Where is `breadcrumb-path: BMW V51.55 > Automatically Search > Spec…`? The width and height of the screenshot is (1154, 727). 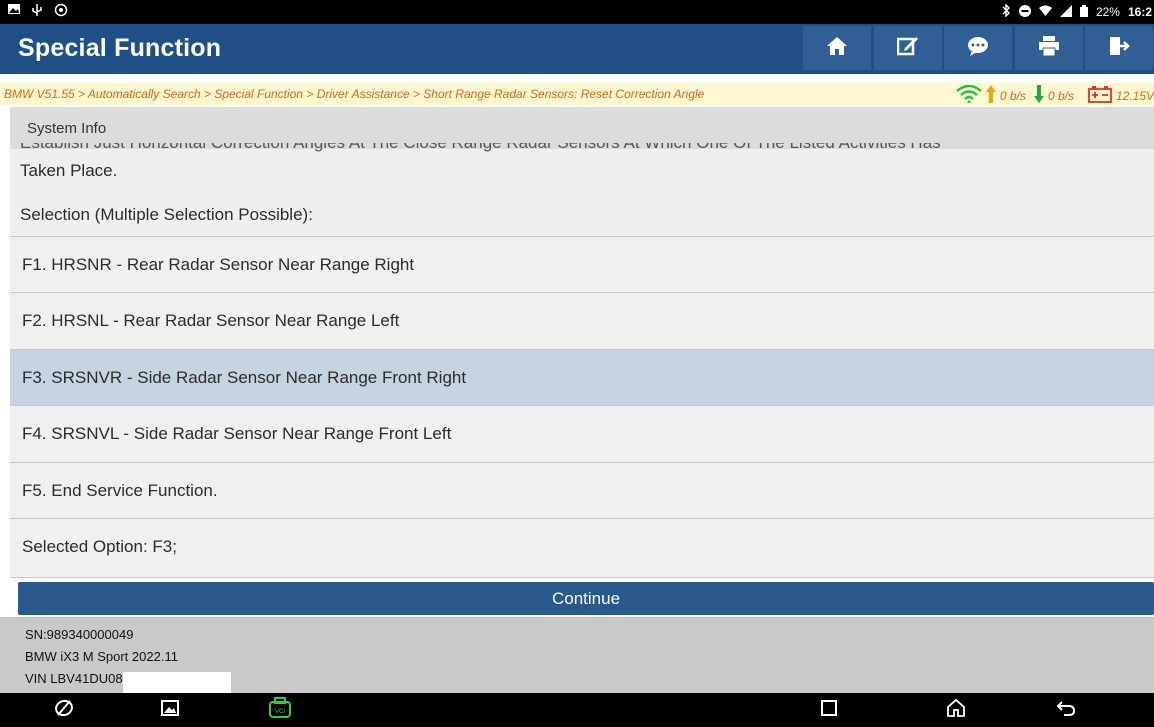
breadcrumb-path: BMW V51.55 > Automatically Search > Spec… is located at coordinates (354, 94).